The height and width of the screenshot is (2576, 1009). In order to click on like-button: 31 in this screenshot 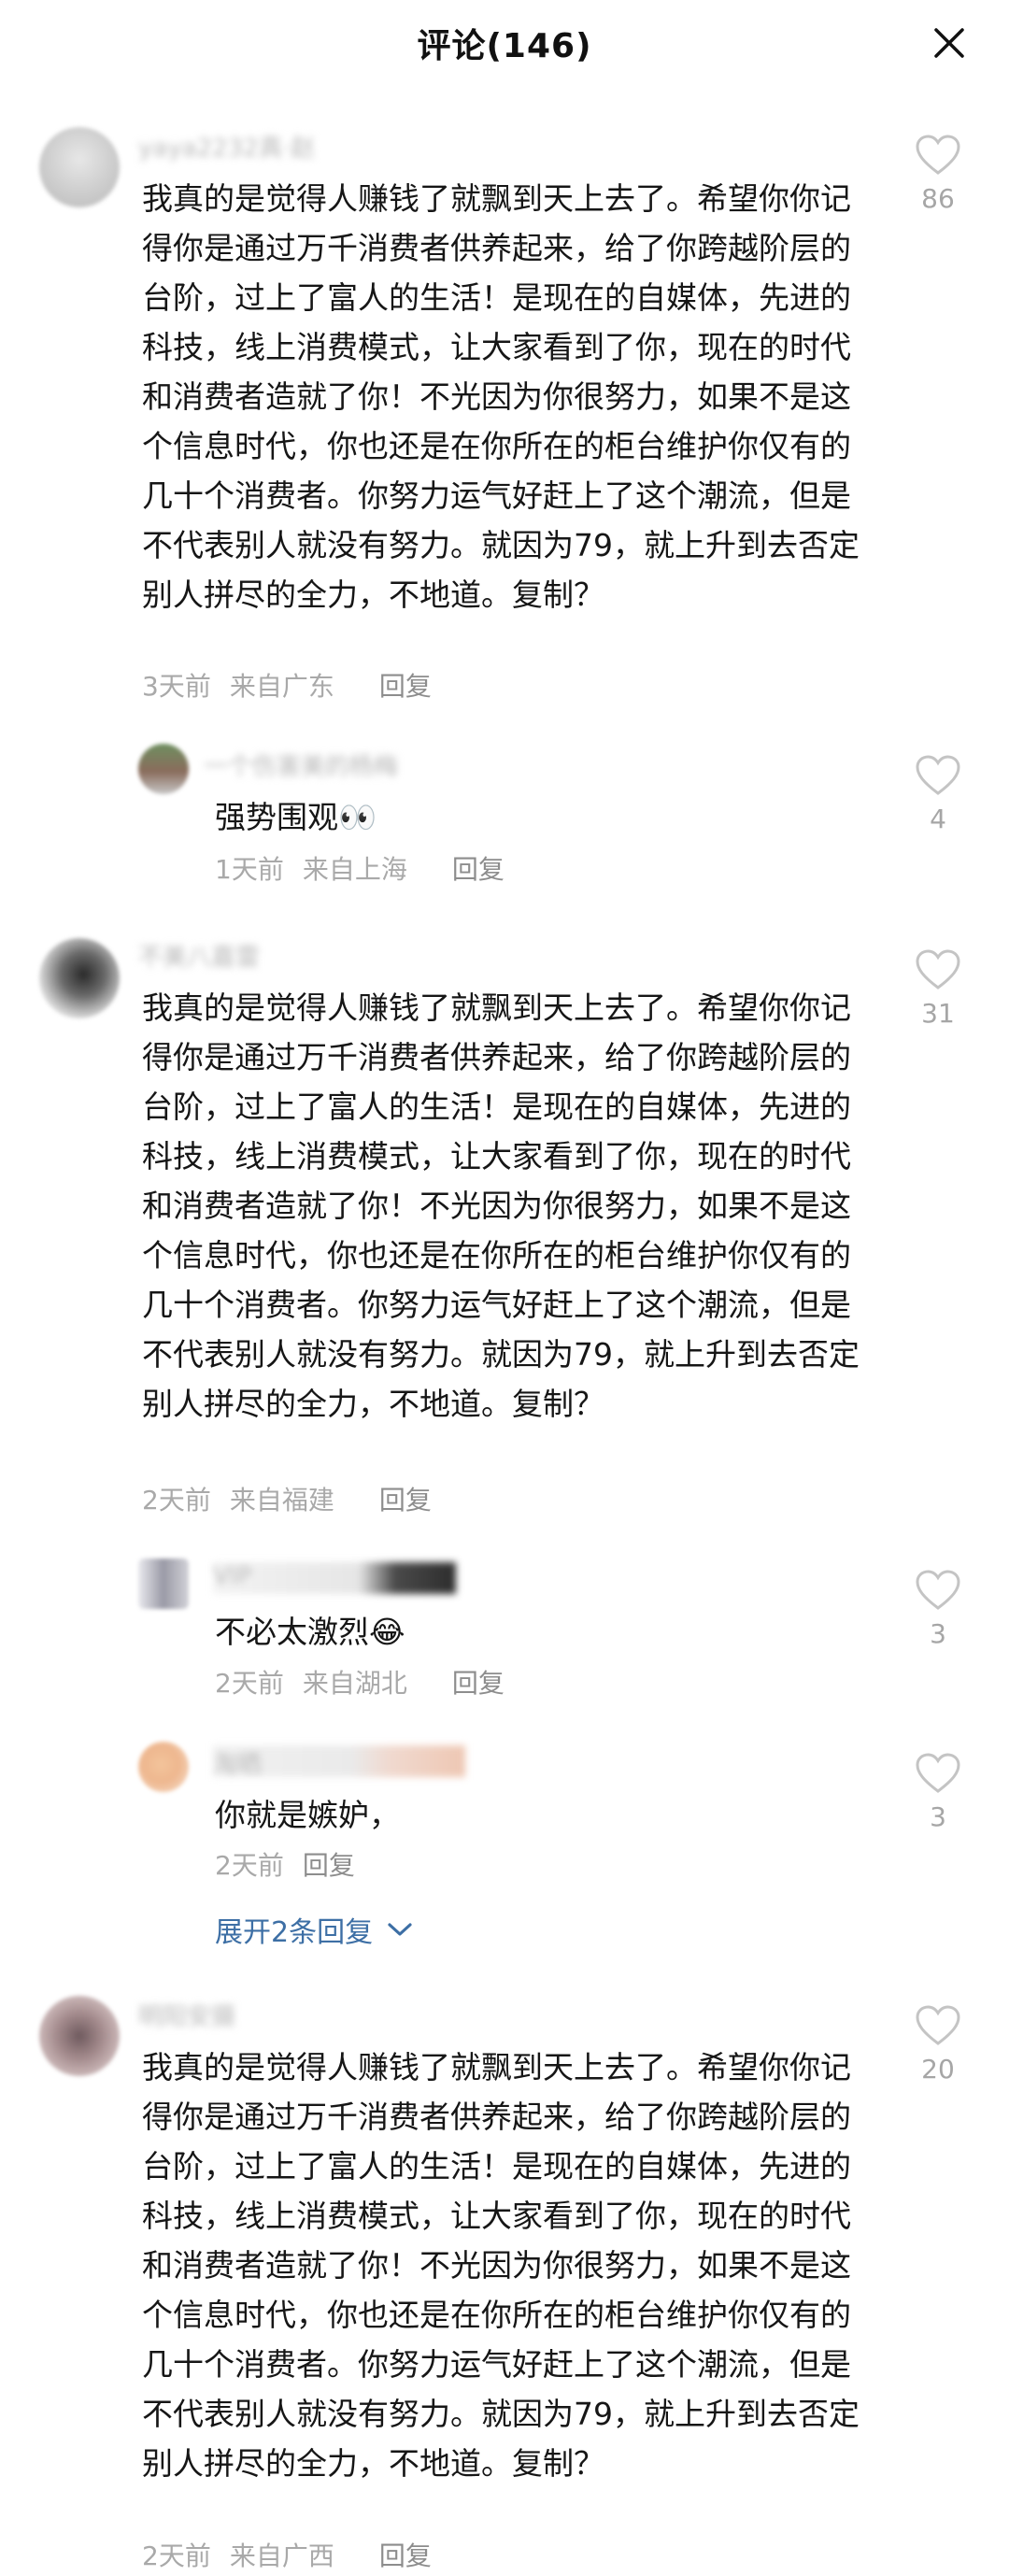, I will do `click(938, 989)`.